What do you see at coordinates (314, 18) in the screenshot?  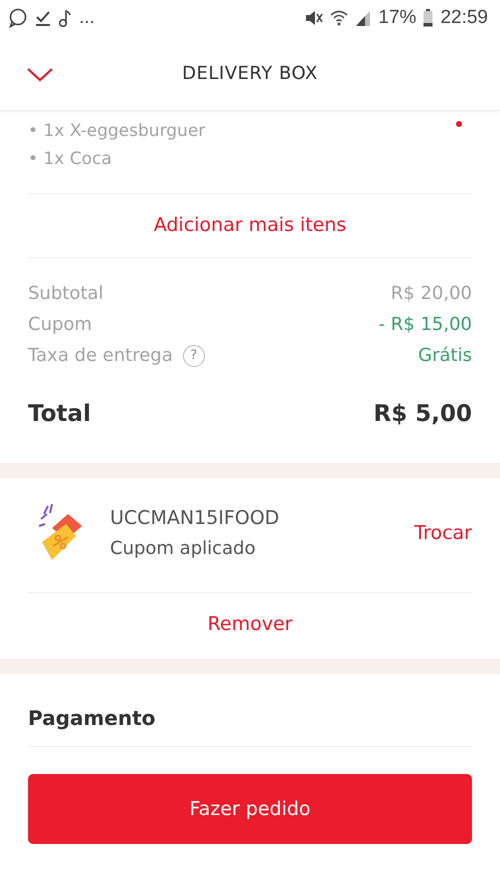 I see `mute-icon` at bounding box center [314, 18].